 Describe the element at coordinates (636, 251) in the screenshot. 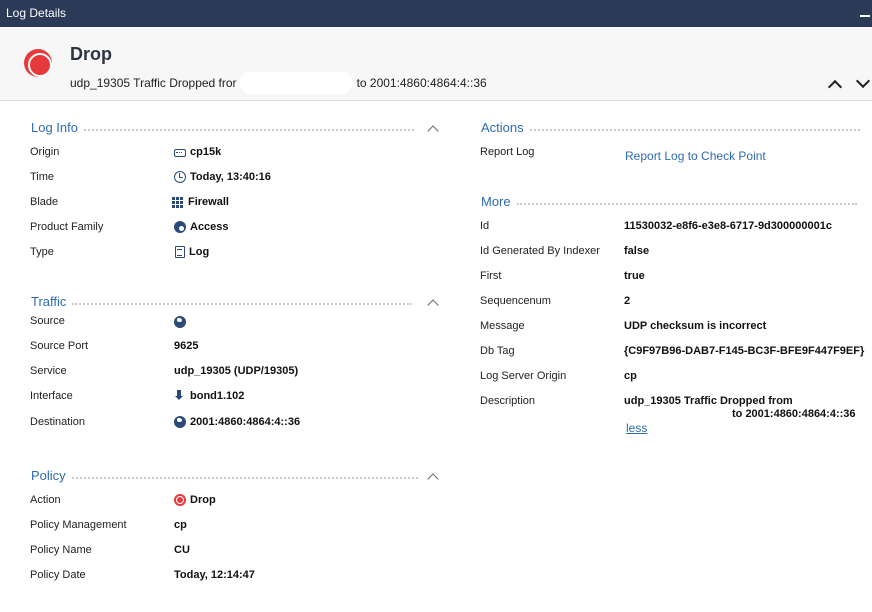

I see `field-value-id-generated-by-indexer: false` at that location.